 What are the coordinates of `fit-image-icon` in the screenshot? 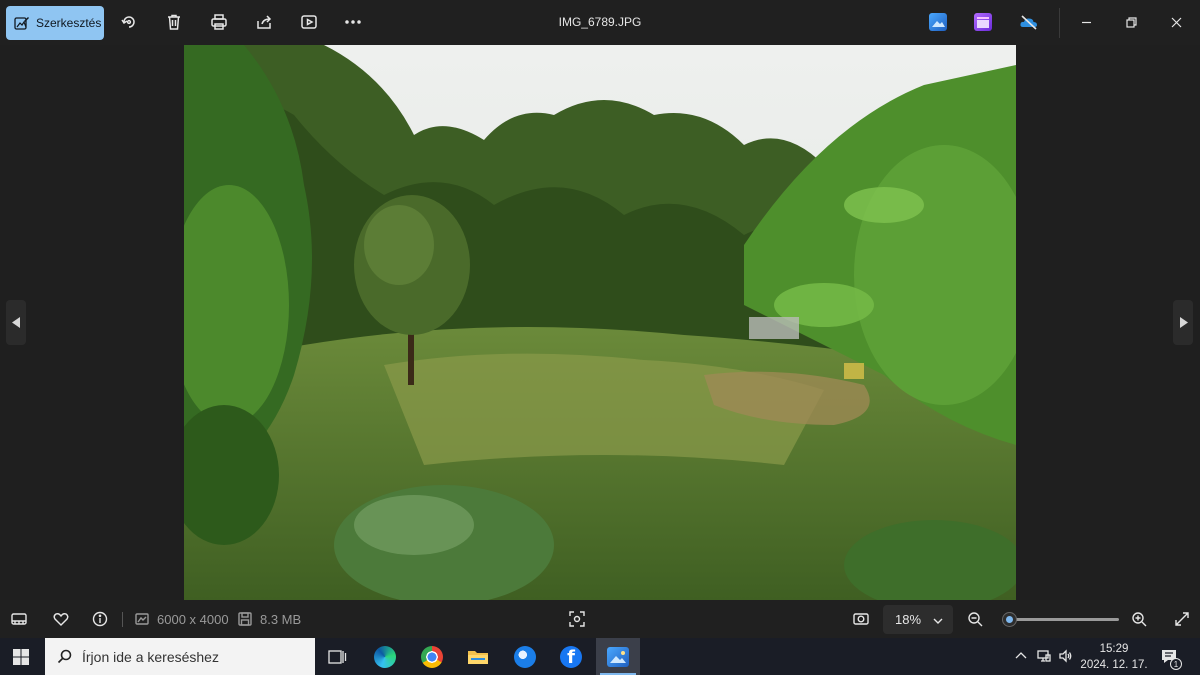 It's located at (861, 619).